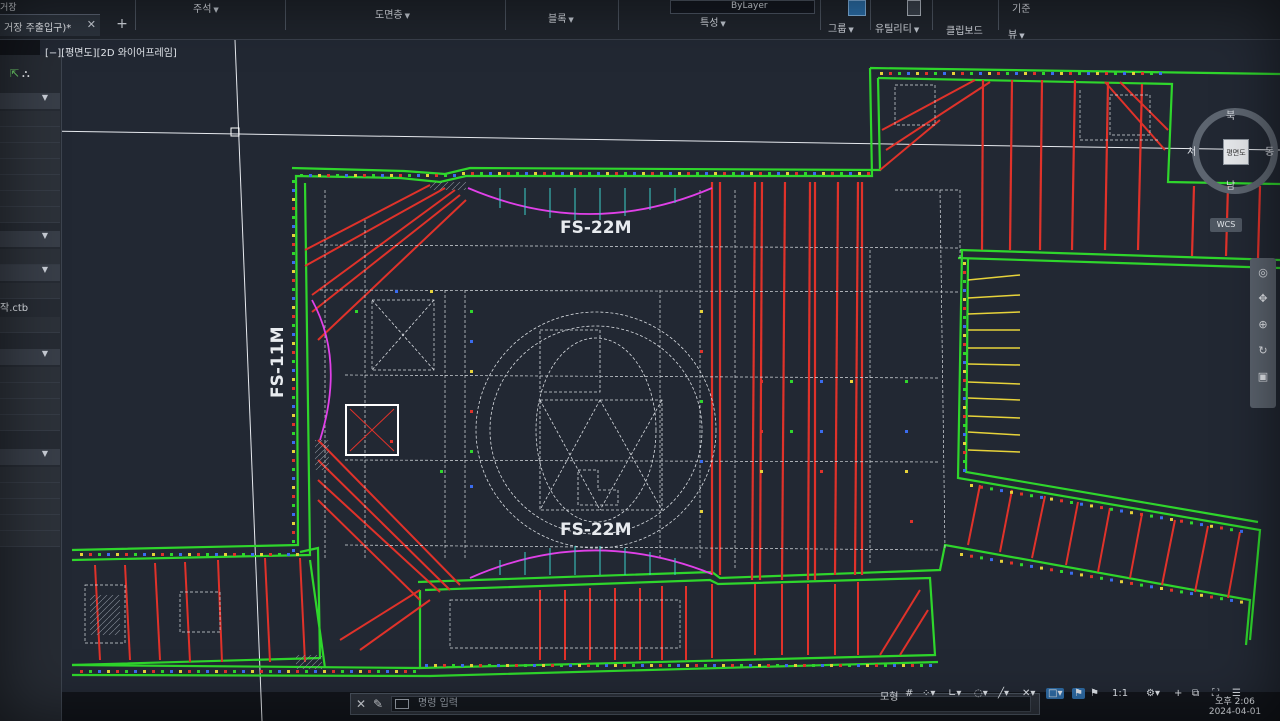 This screenshot has width=1280, height=721. I want to click on palette-section-plot: ▼, so click(30, 273).